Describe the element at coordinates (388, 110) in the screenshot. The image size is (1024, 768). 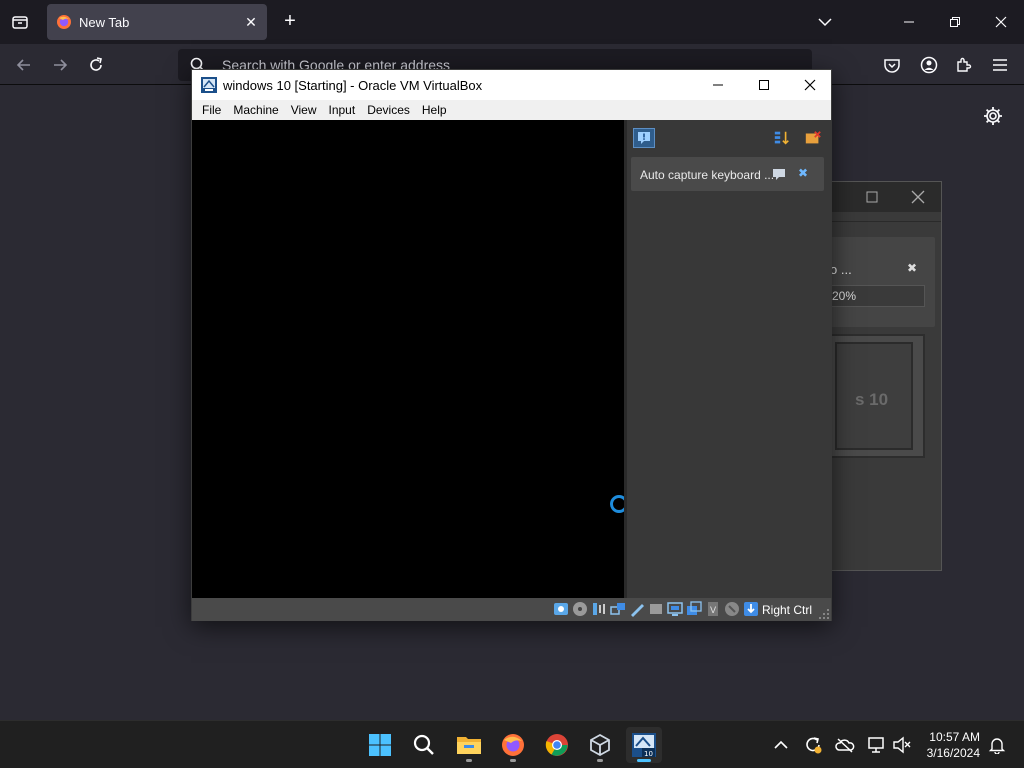
I see `menu-devices: Devices` at that location.